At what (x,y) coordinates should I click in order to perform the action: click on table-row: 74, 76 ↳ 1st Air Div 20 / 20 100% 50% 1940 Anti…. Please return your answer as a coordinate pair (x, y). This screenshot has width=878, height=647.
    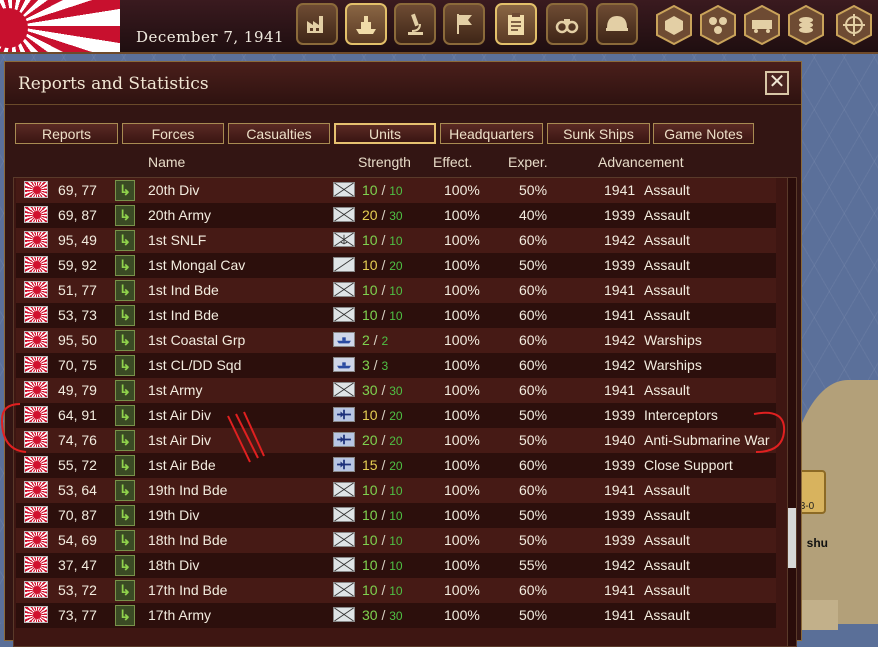
    Looking at the image, I should click on (396, 440).